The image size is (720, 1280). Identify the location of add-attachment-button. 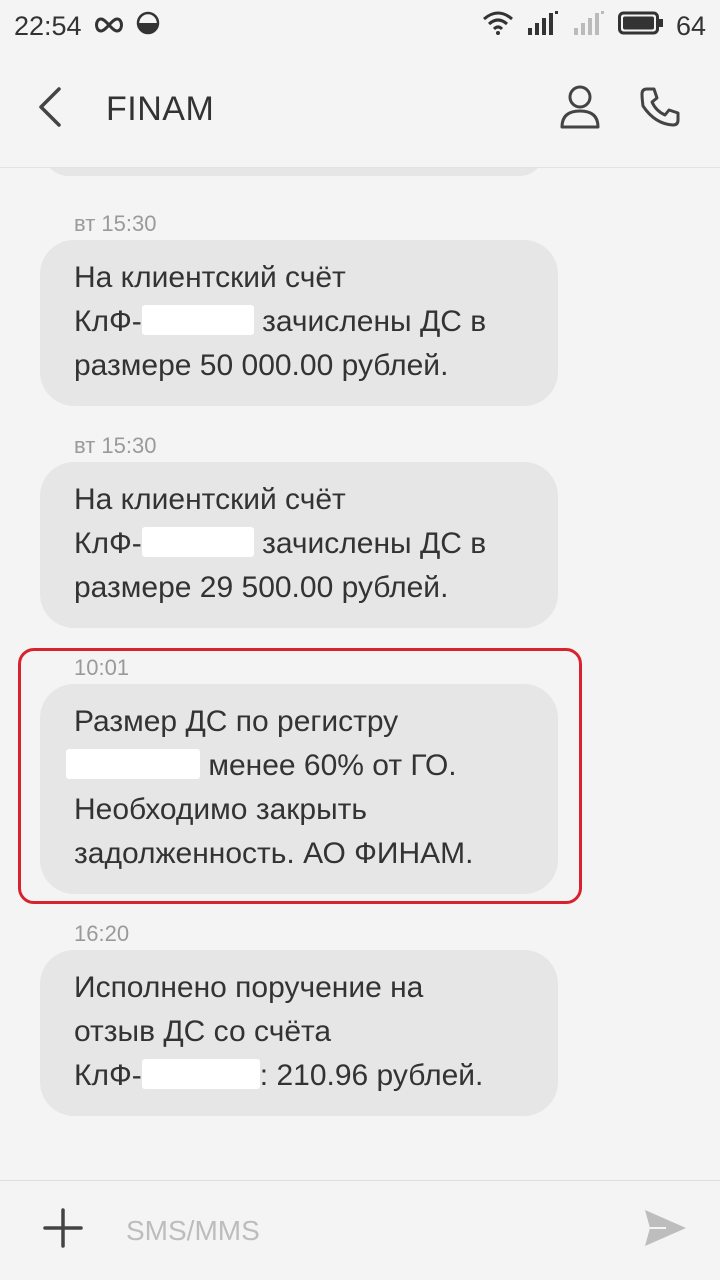
(63, 1230).